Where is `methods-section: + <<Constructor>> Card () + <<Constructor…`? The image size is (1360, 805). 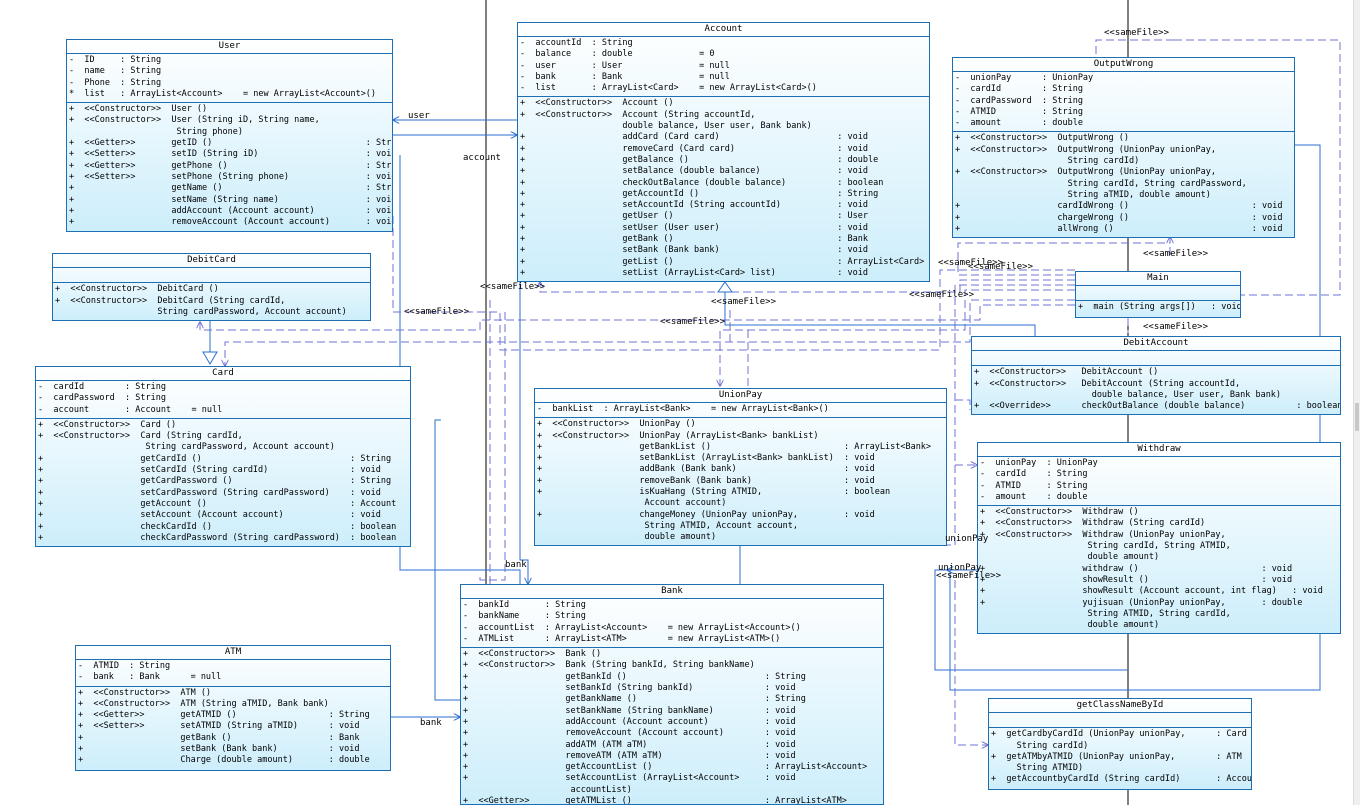
methods-section: + <<Constructor>> Card () + <<Constructor… is located at coordinates (223, 481).